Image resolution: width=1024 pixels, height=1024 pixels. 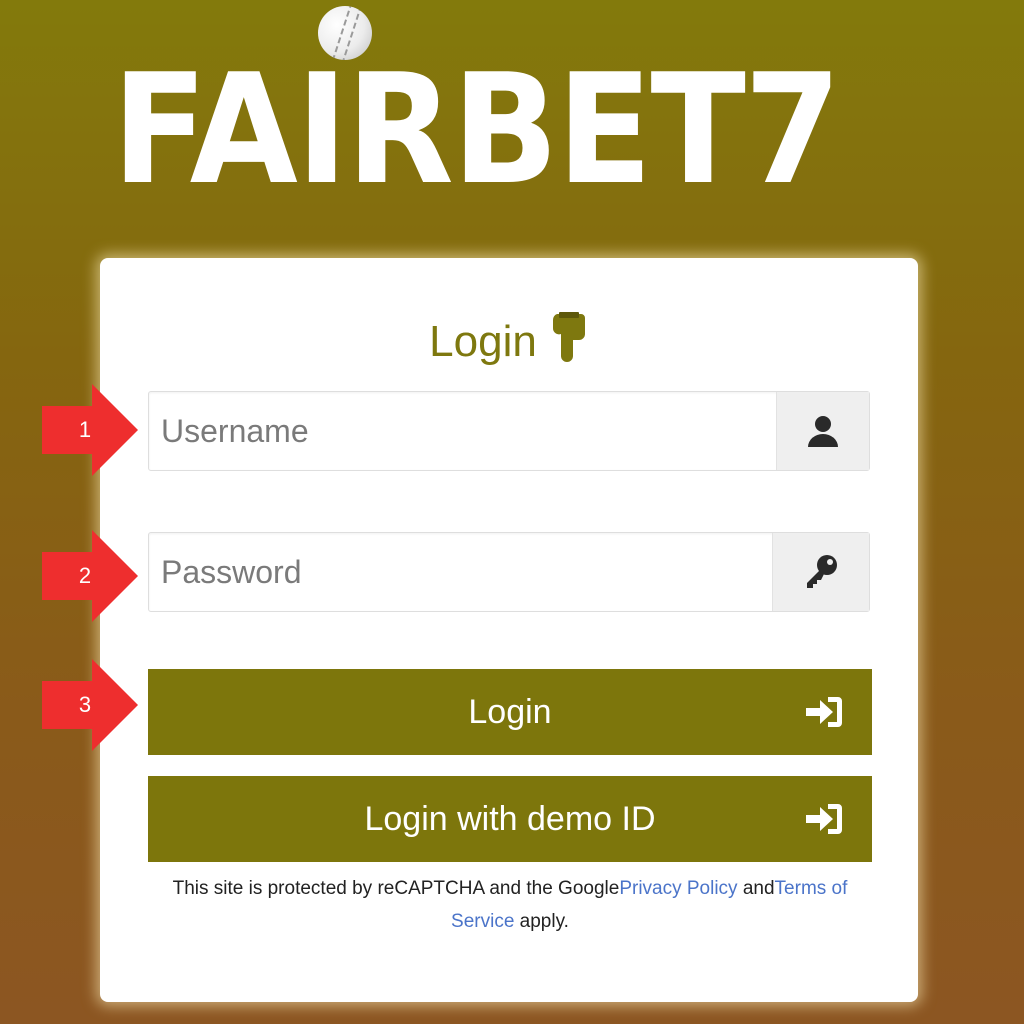 I want to click on password-input, so click(x=463, y=572).